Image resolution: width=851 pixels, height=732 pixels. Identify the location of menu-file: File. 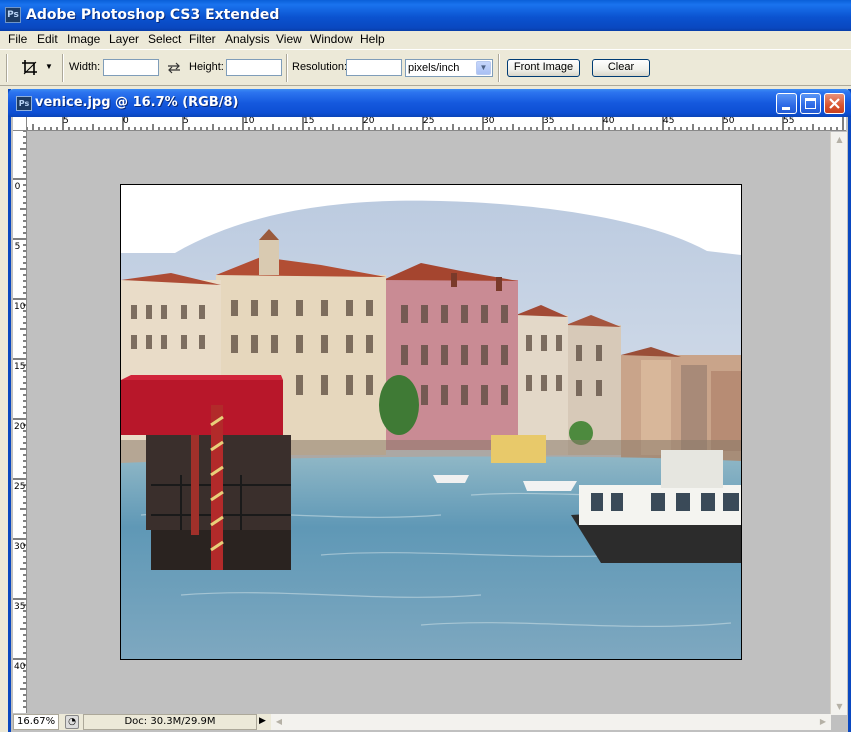
(17, 39).